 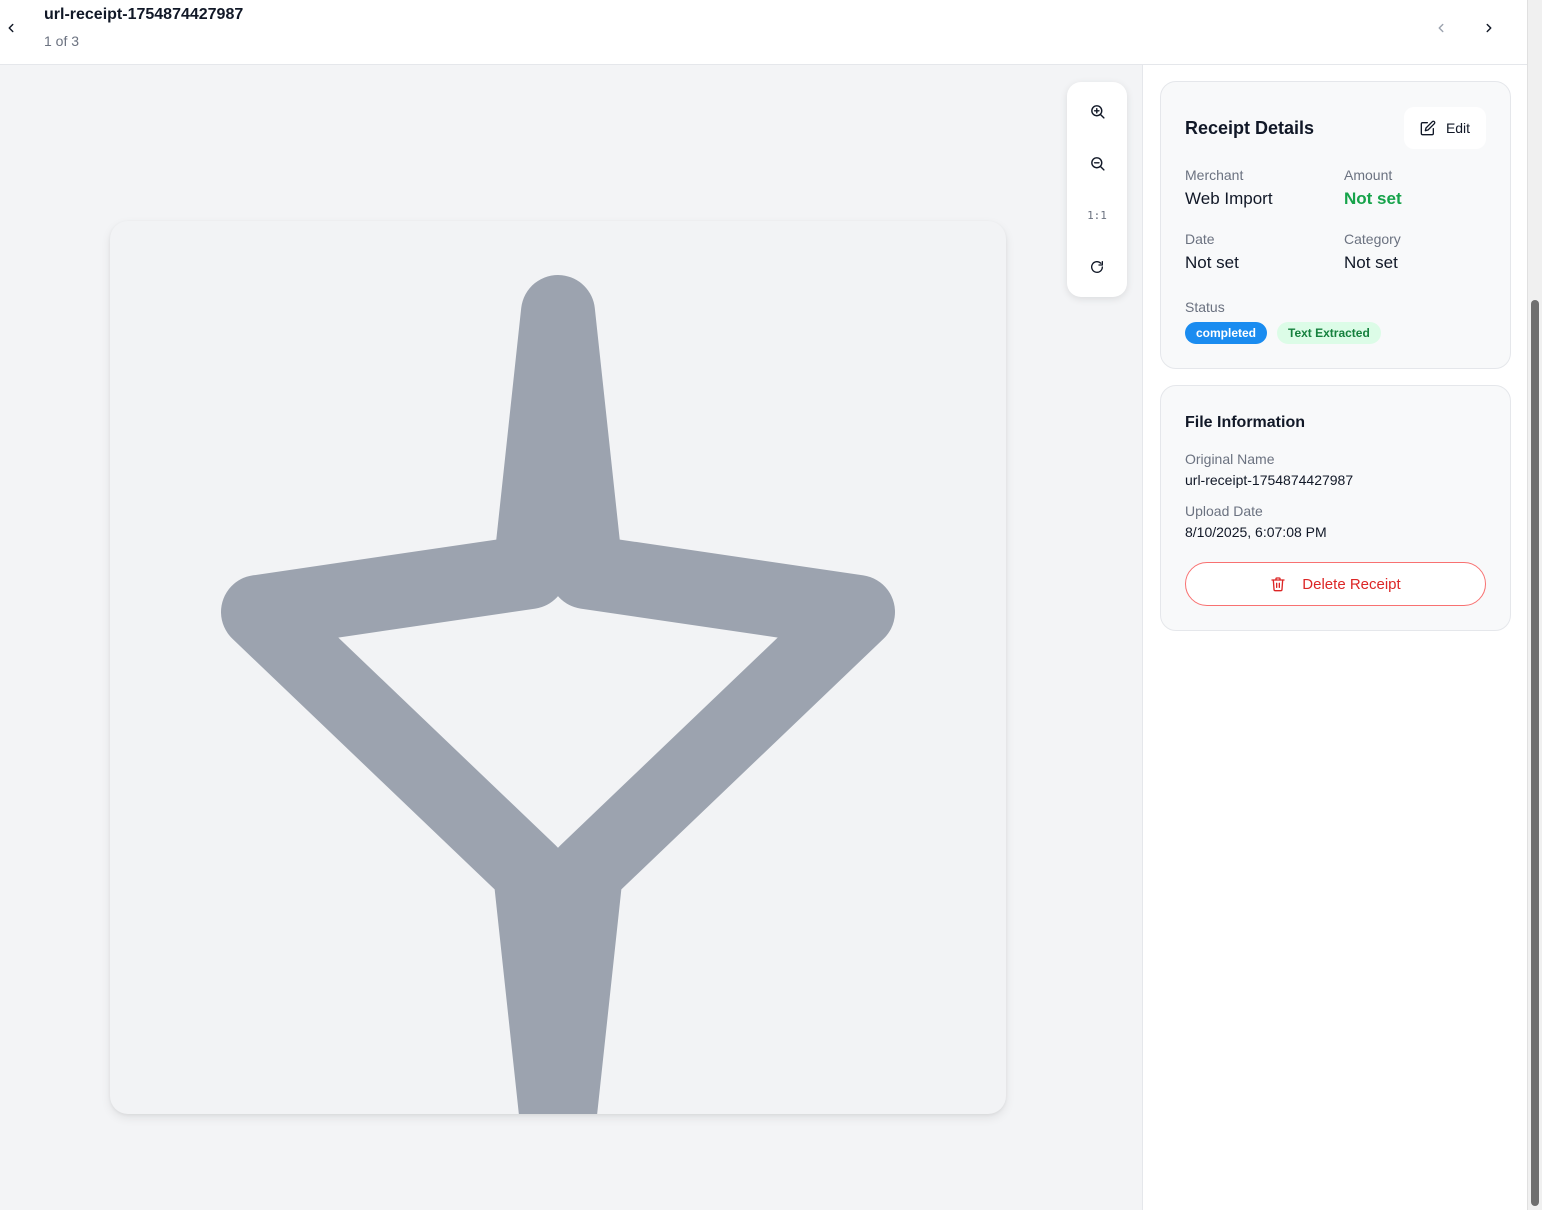 What do you see at coordinates (1256, 532) in the screenshot?
I see `upload-date-value: 8/10/2025, 6:07:08 PM` at bounding box center [1256, 532].